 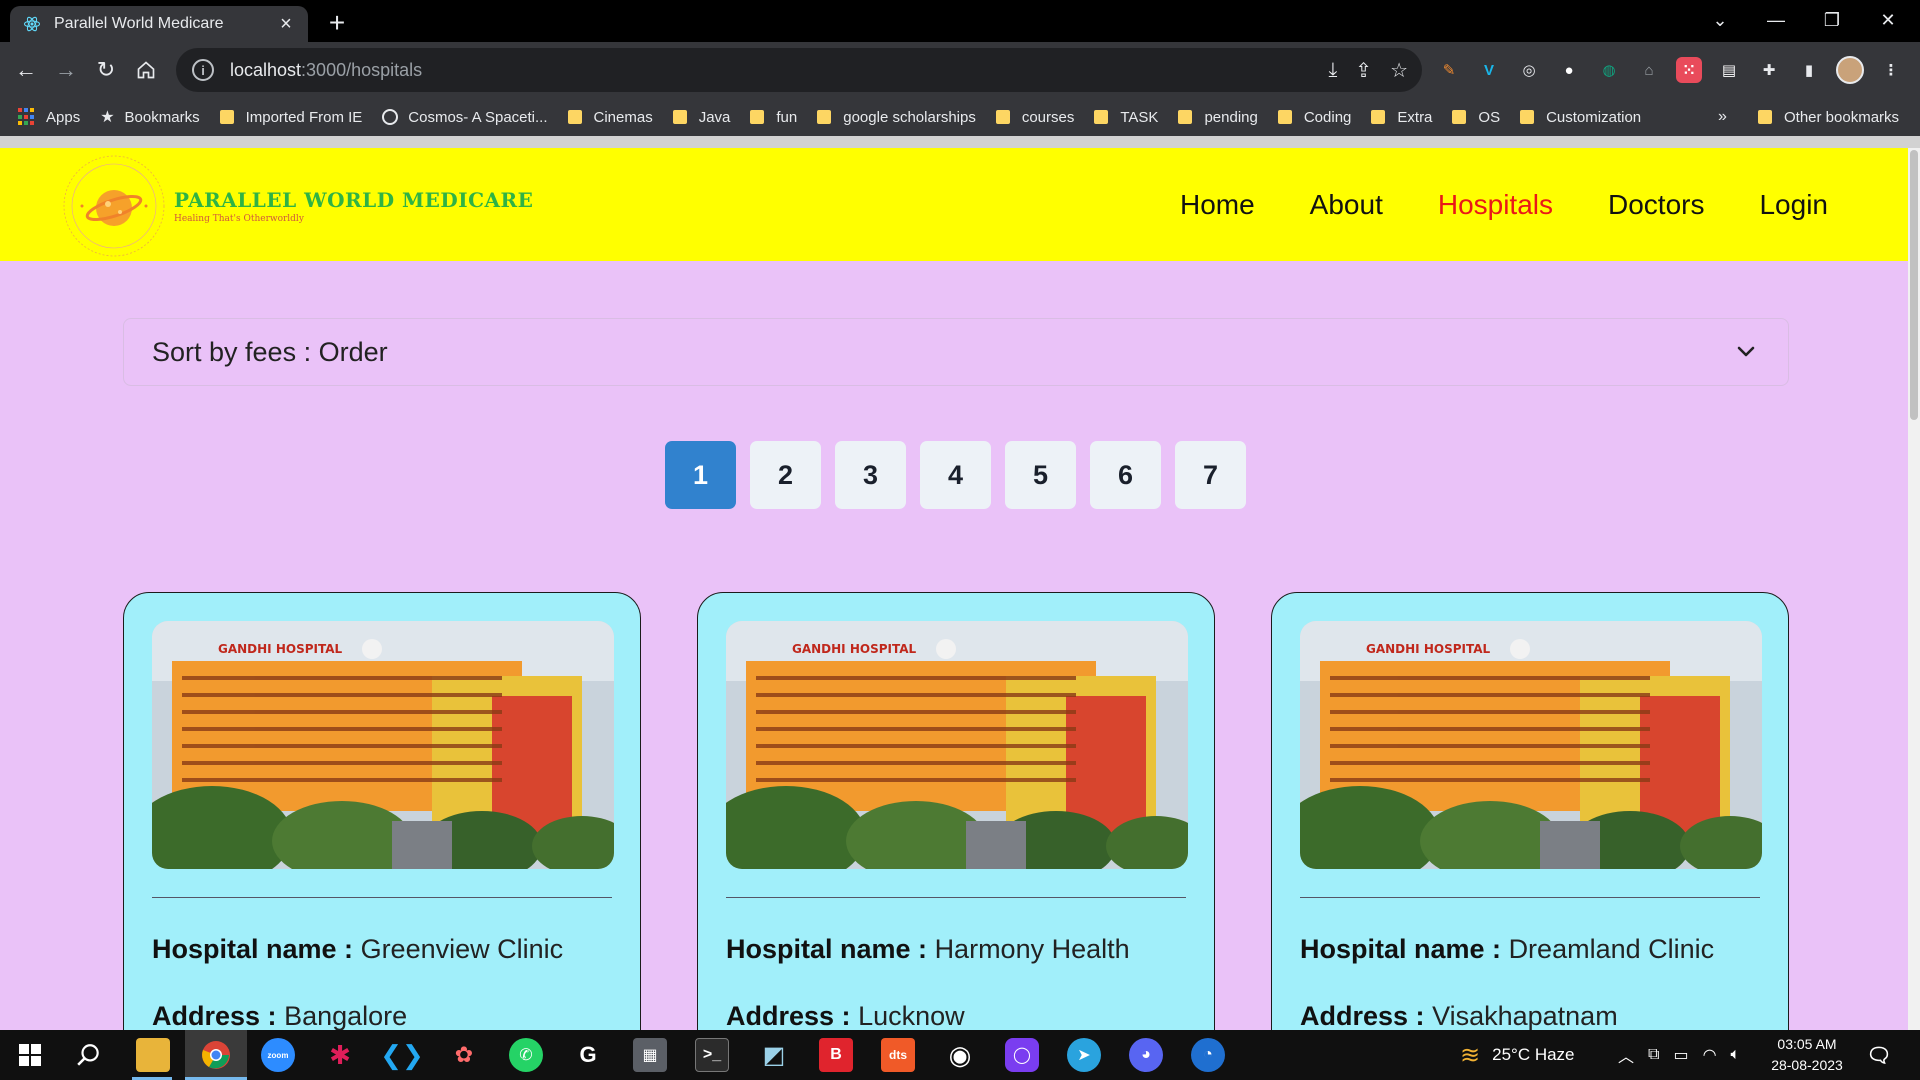 I want to click on notifications-icon: 🗨︎, so click(x=1879, y=1055).